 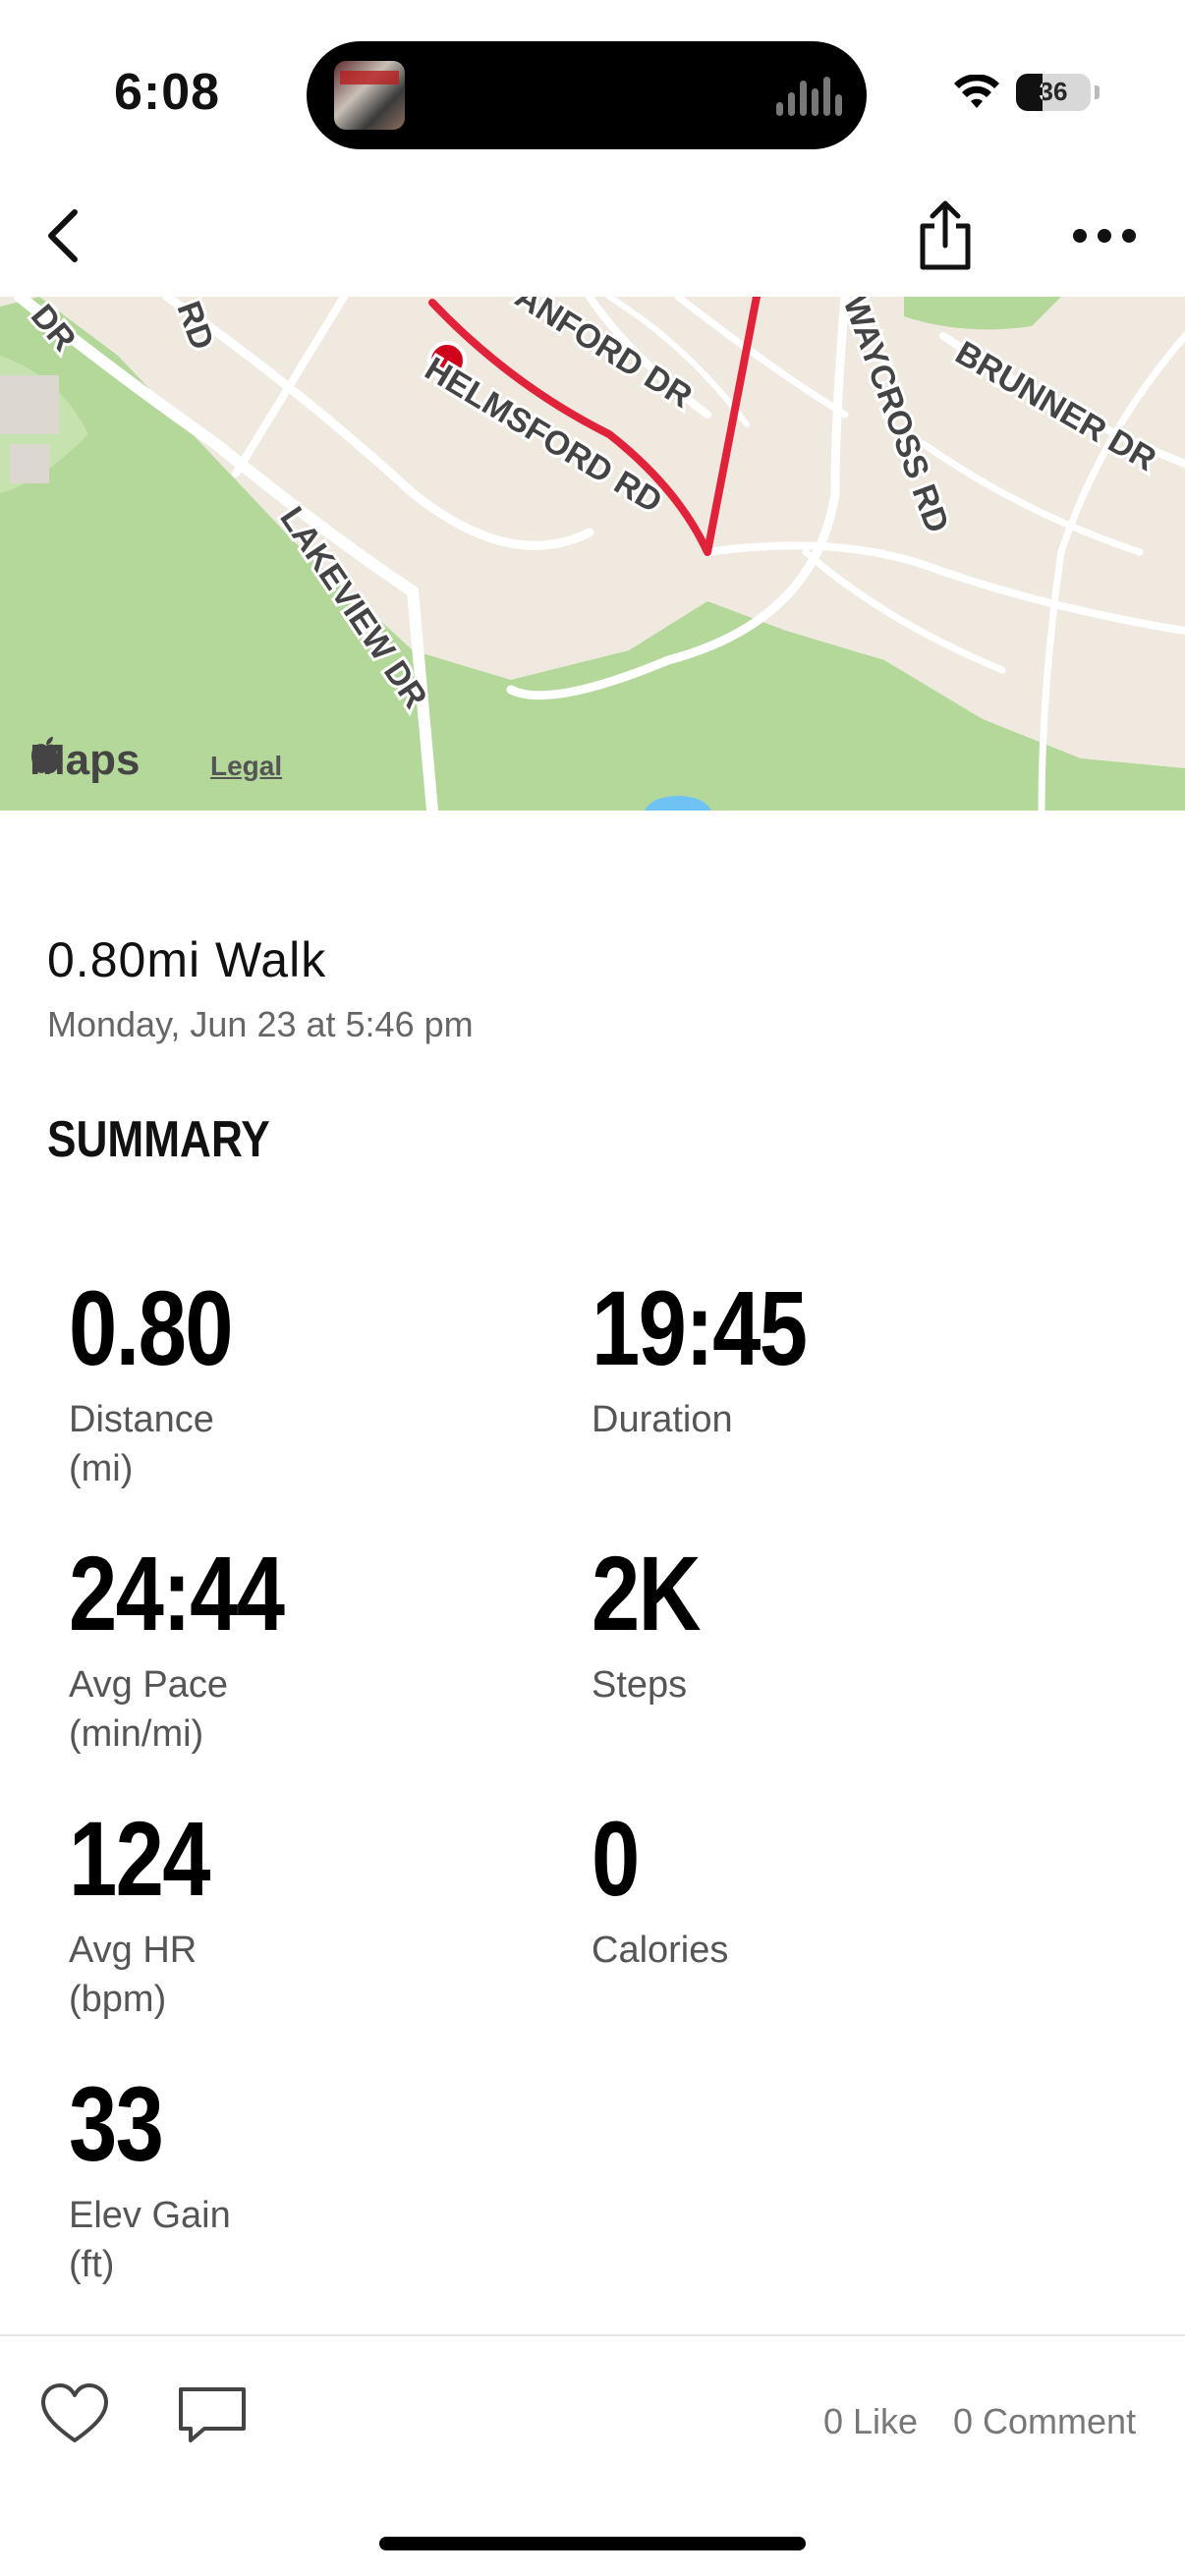 I want to click on apple-logo-icon, so click(x=46, y=755).